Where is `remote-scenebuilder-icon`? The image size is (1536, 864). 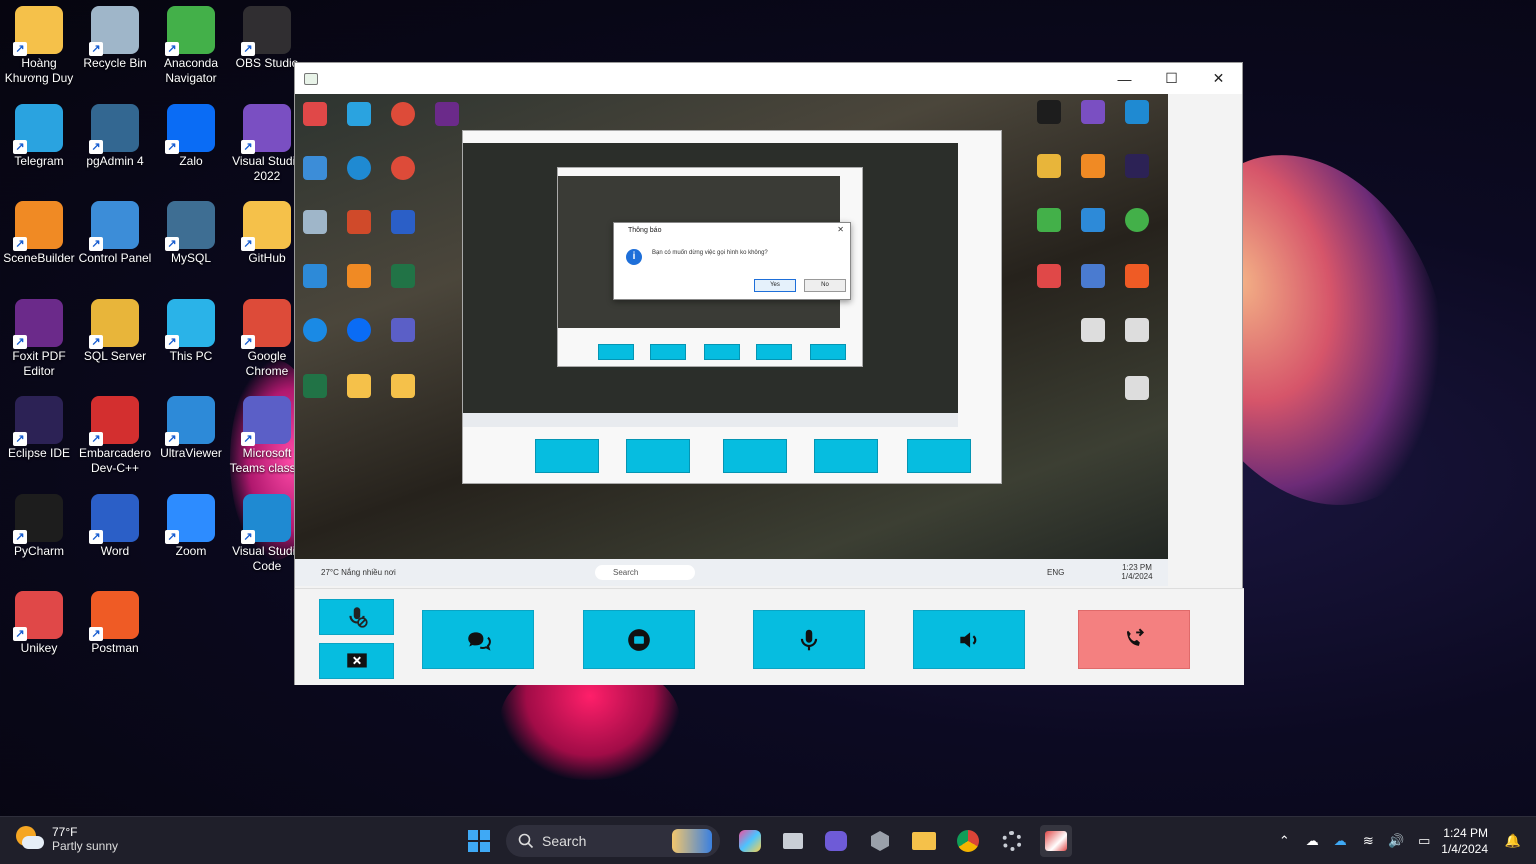
remote-scenebuilder-icon is located at coordinates (359, 276).